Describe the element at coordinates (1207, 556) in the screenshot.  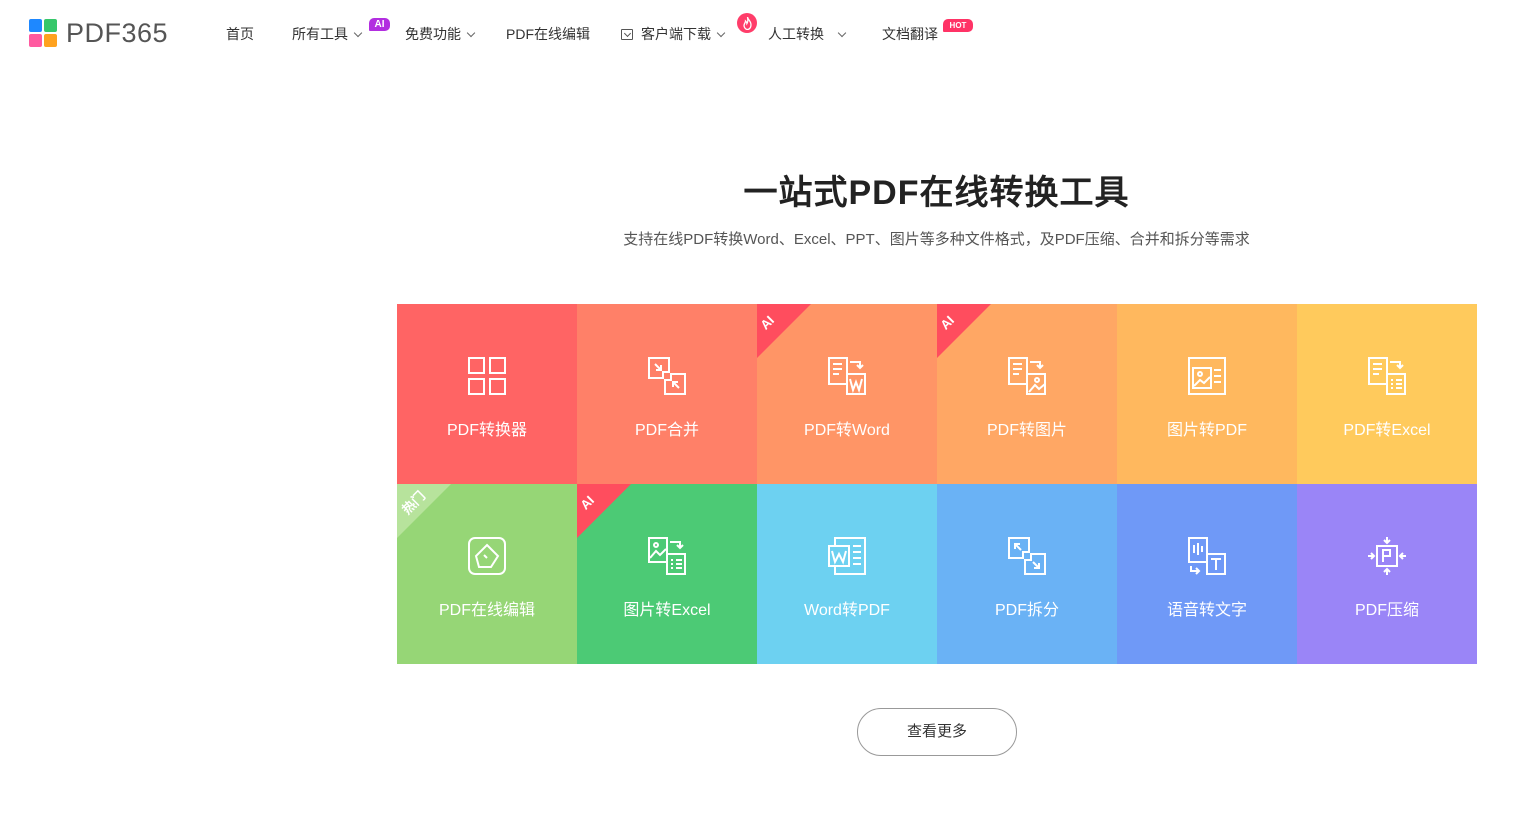
I see `speech-to-text-icon` at that location.